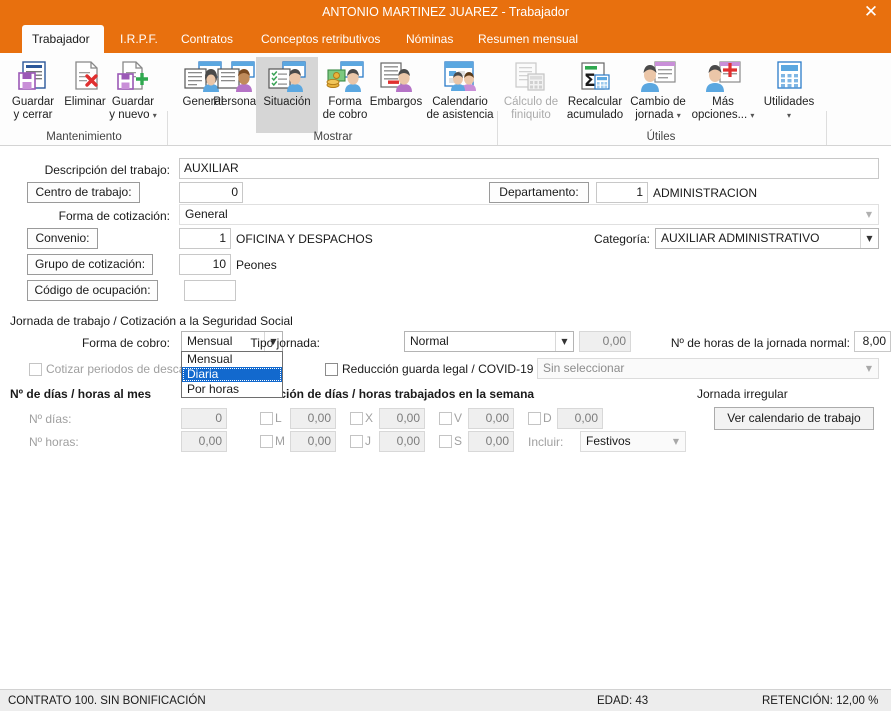 The width and height of the screenshot is (891, 711). What do you see at coordinates (287, 102) in the screenshot?
I see `situacion-label: Situación` at bounding box center [287, 102].